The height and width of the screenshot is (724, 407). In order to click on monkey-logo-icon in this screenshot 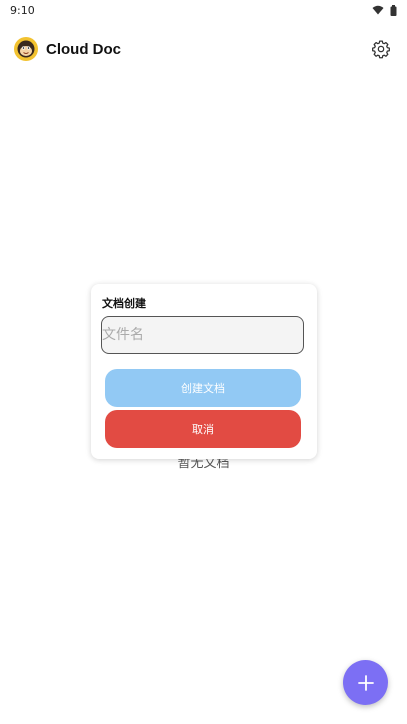, I will do `click(26, 49)`.